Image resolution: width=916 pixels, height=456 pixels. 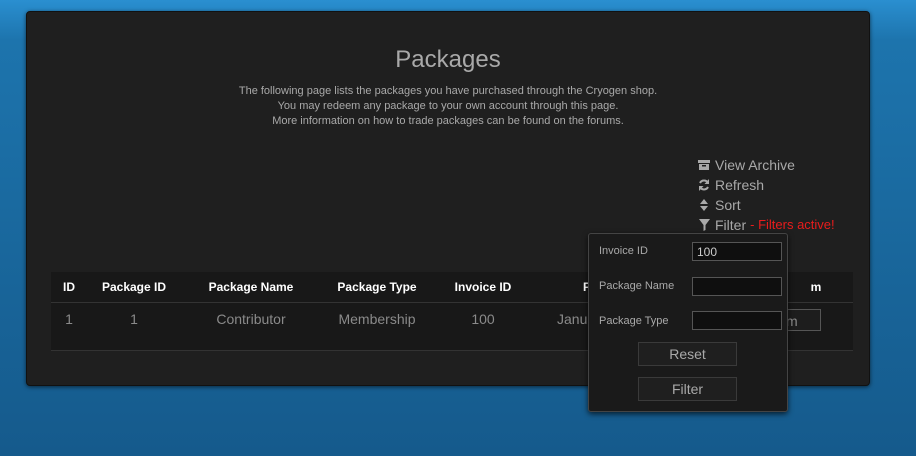 I want to click on cell-package-id: 1, so click(x=134, y=319).